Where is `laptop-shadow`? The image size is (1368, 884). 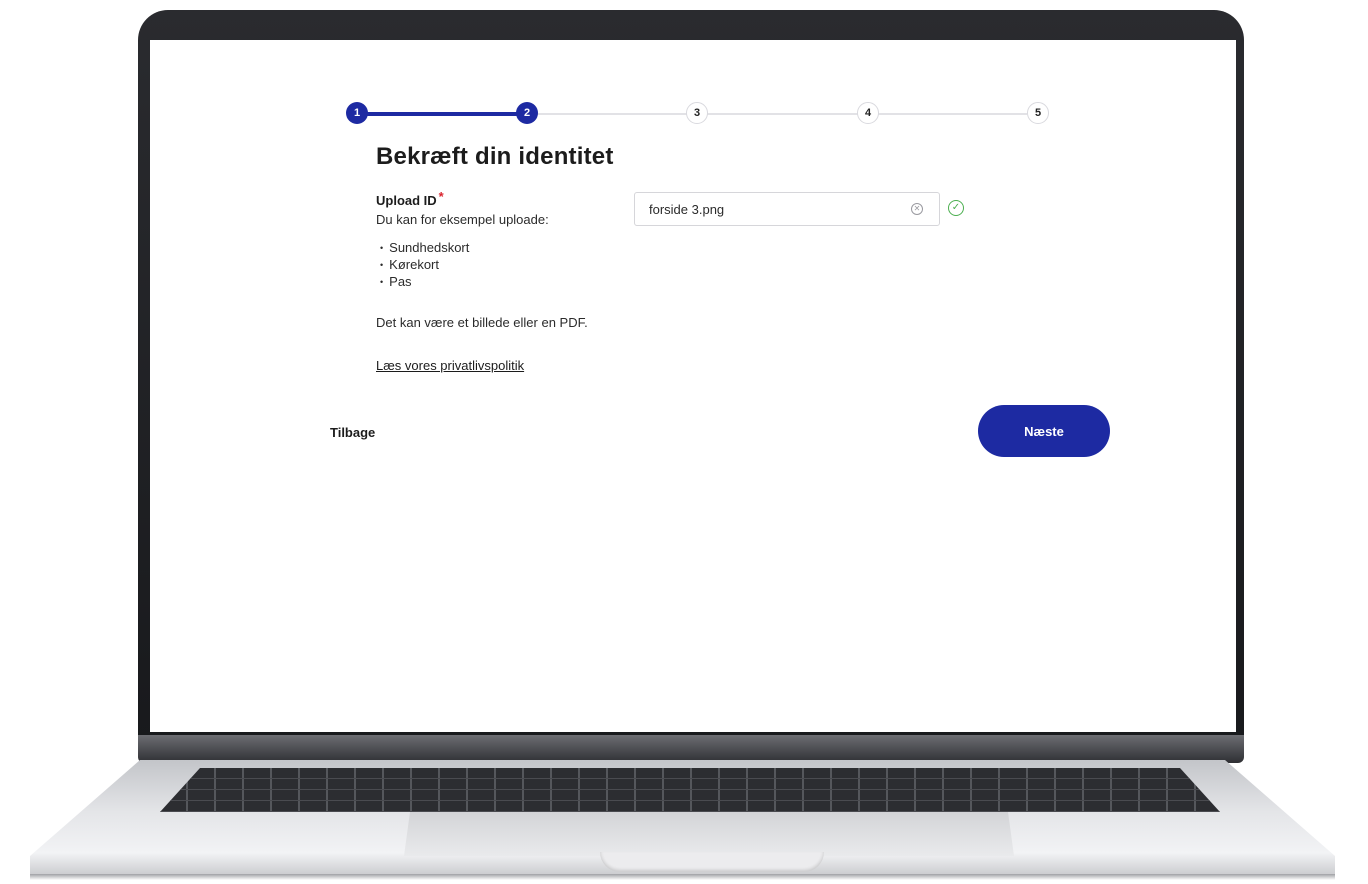
laptop-shadow is located at coordinates (682, 877).